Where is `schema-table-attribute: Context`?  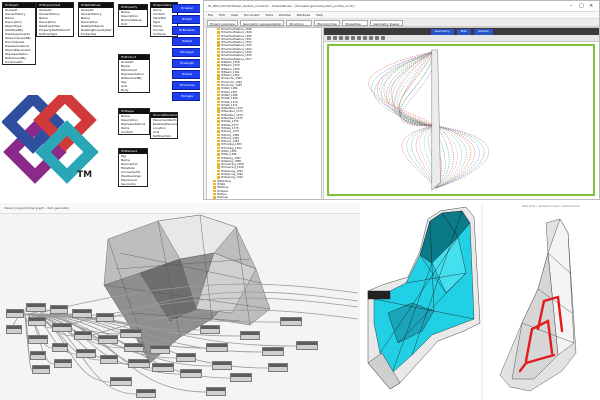
schema-table-attribute: Context is located at coordinates (127, 132).